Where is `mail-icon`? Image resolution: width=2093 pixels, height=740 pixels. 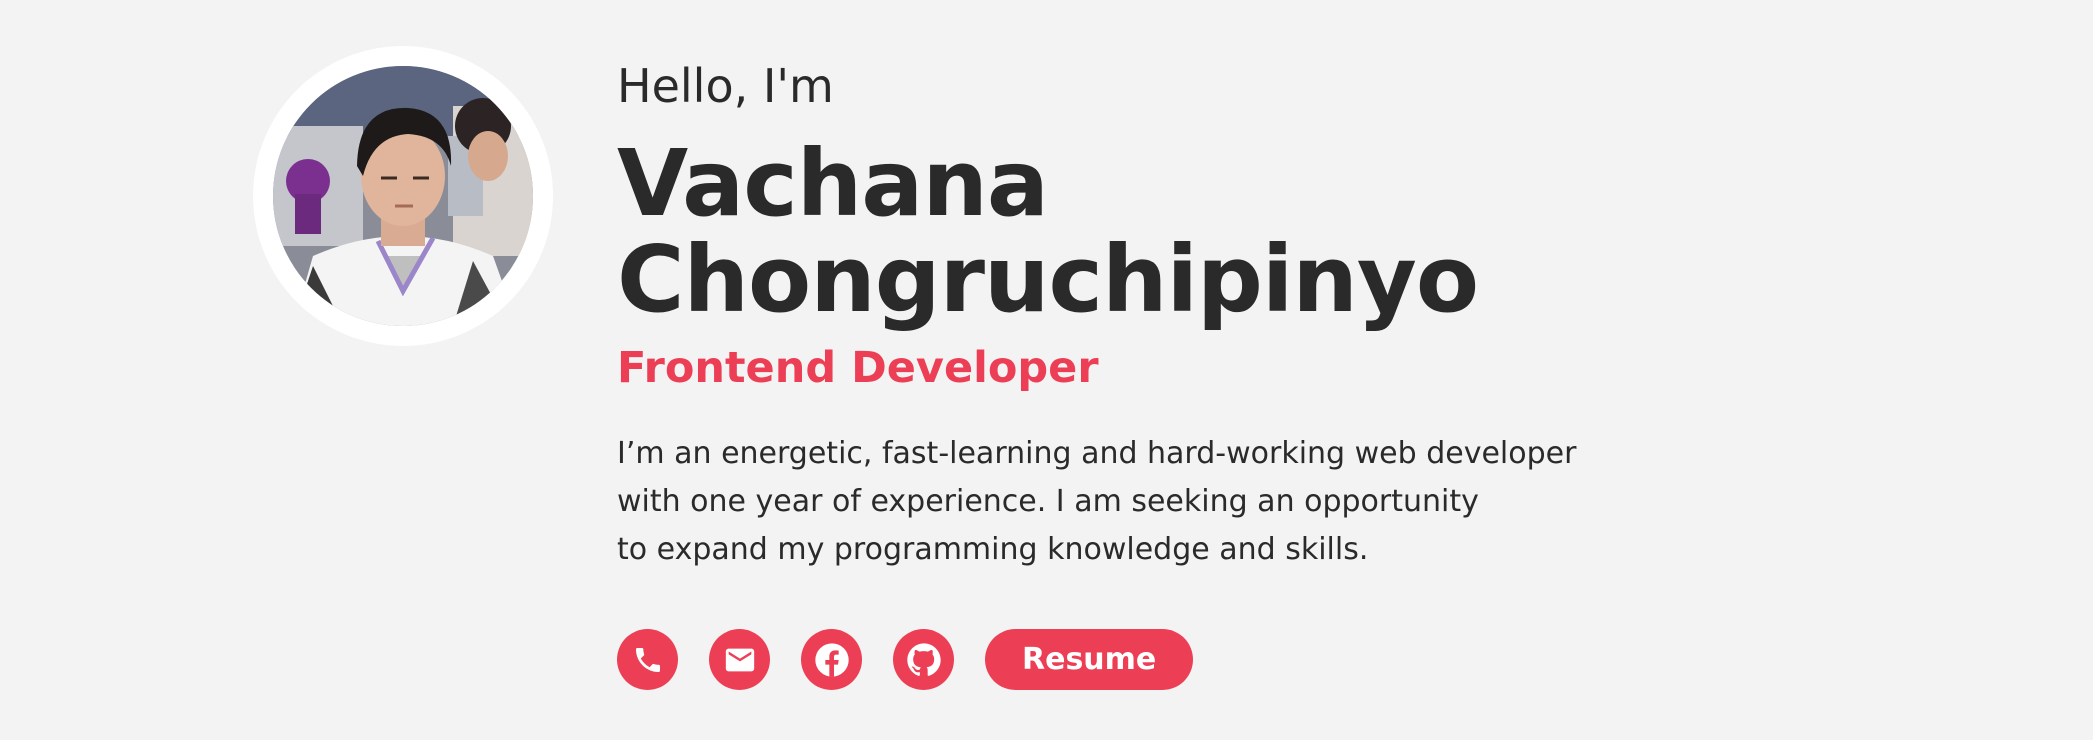
mail-icon is located at coordinates (739, 659).